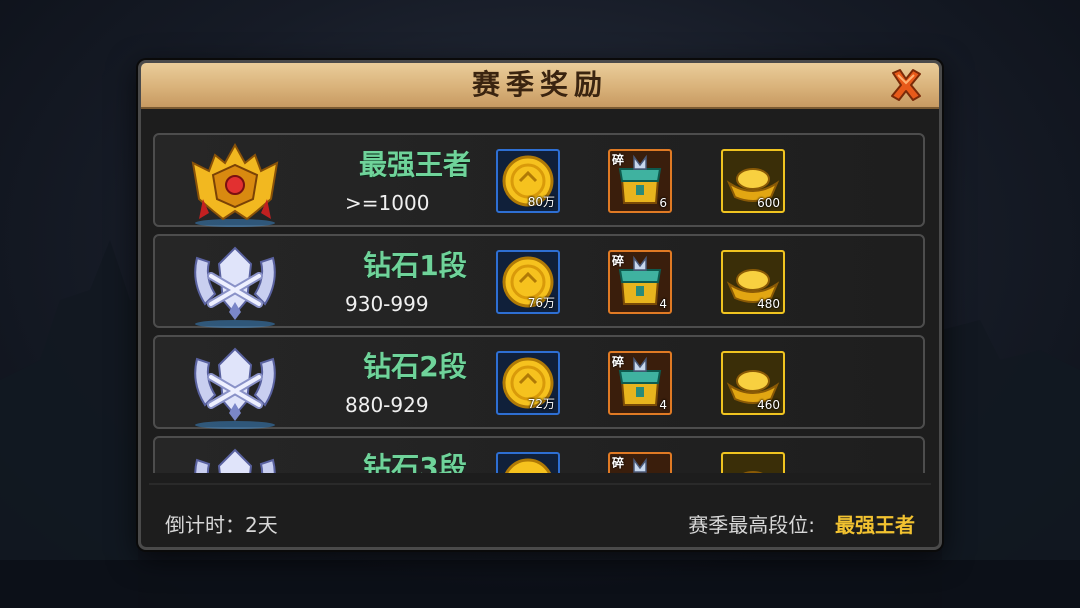 The image size is (1080, 608). What do you see at coordinates (541, 202) in the screenshot?
I see `item-count: 80万` at bounding box center [541, 202].